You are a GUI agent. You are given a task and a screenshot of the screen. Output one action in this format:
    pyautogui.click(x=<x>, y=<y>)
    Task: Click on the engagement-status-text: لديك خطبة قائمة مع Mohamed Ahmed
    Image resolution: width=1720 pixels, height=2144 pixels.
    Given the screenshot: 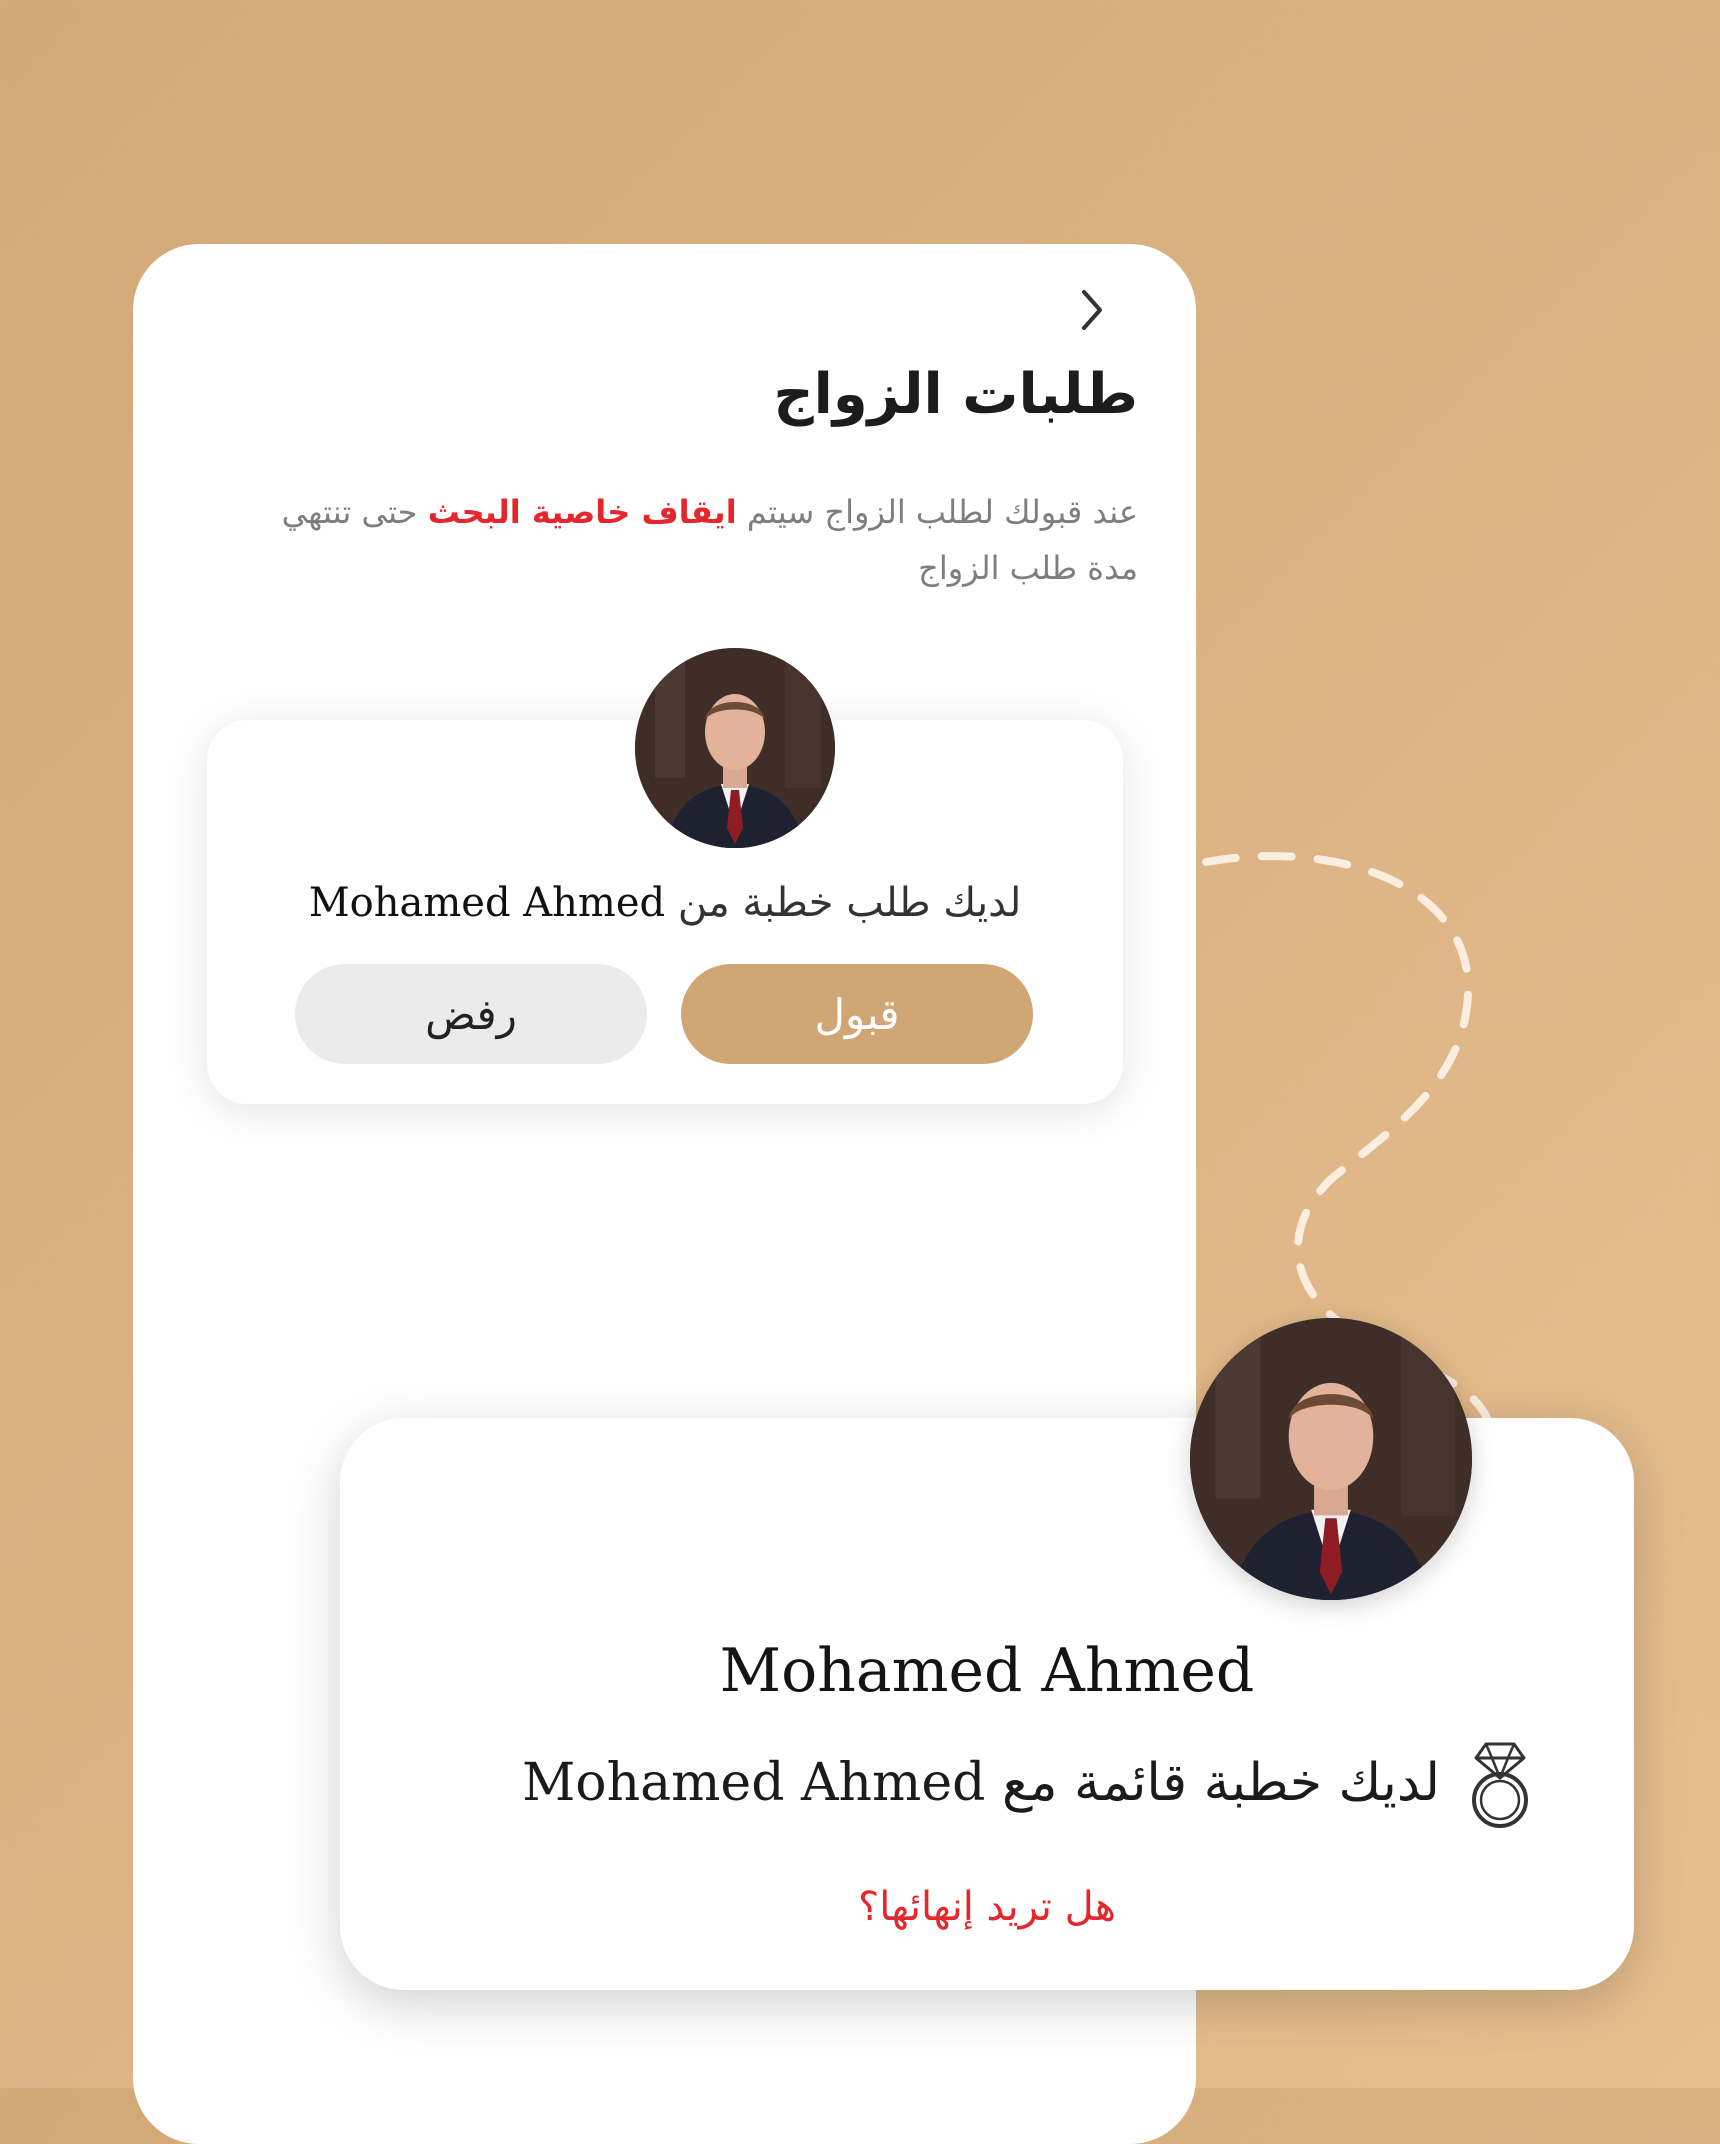 What is the action you would take?
    pyautogui.click(x=981, y=1783)
    